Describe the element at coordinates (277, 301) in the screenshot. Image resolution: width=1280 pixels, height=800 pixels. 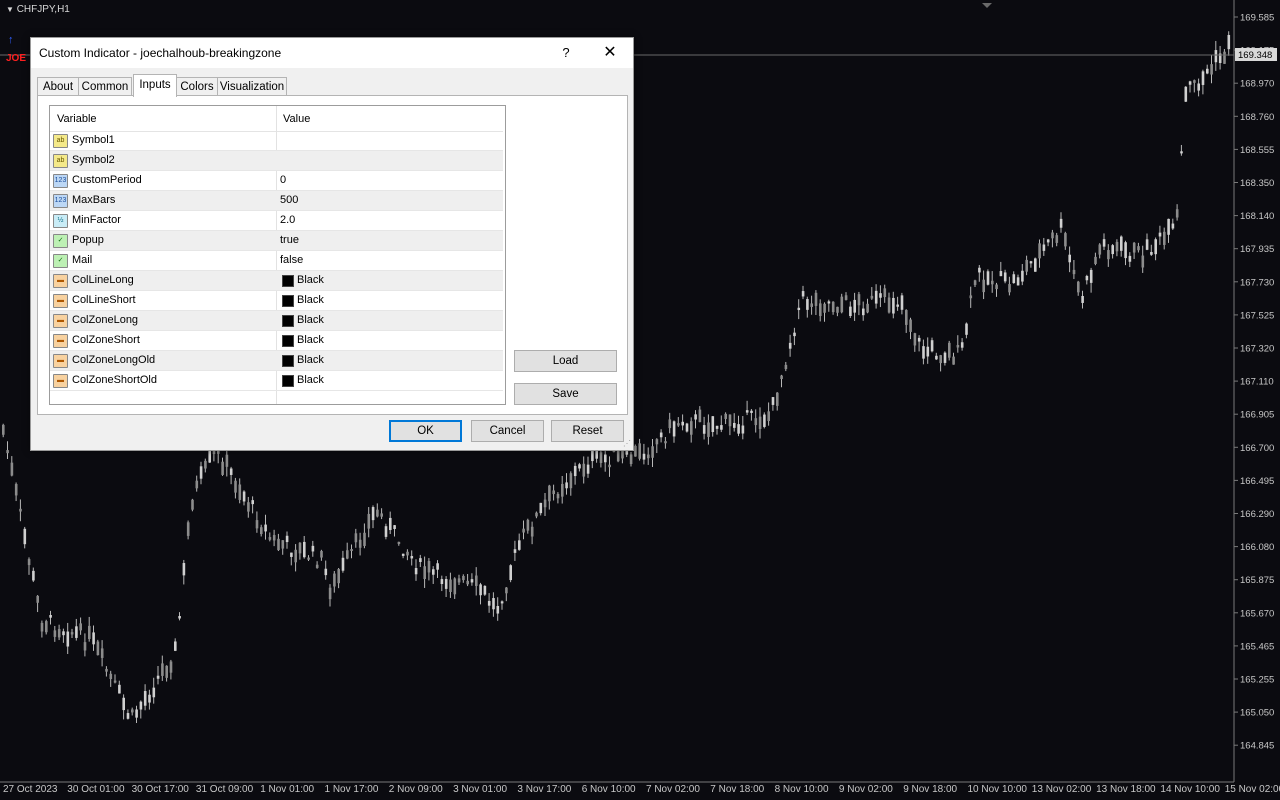
I see `grid-row: ▬ ColLineShort Black` at that location.